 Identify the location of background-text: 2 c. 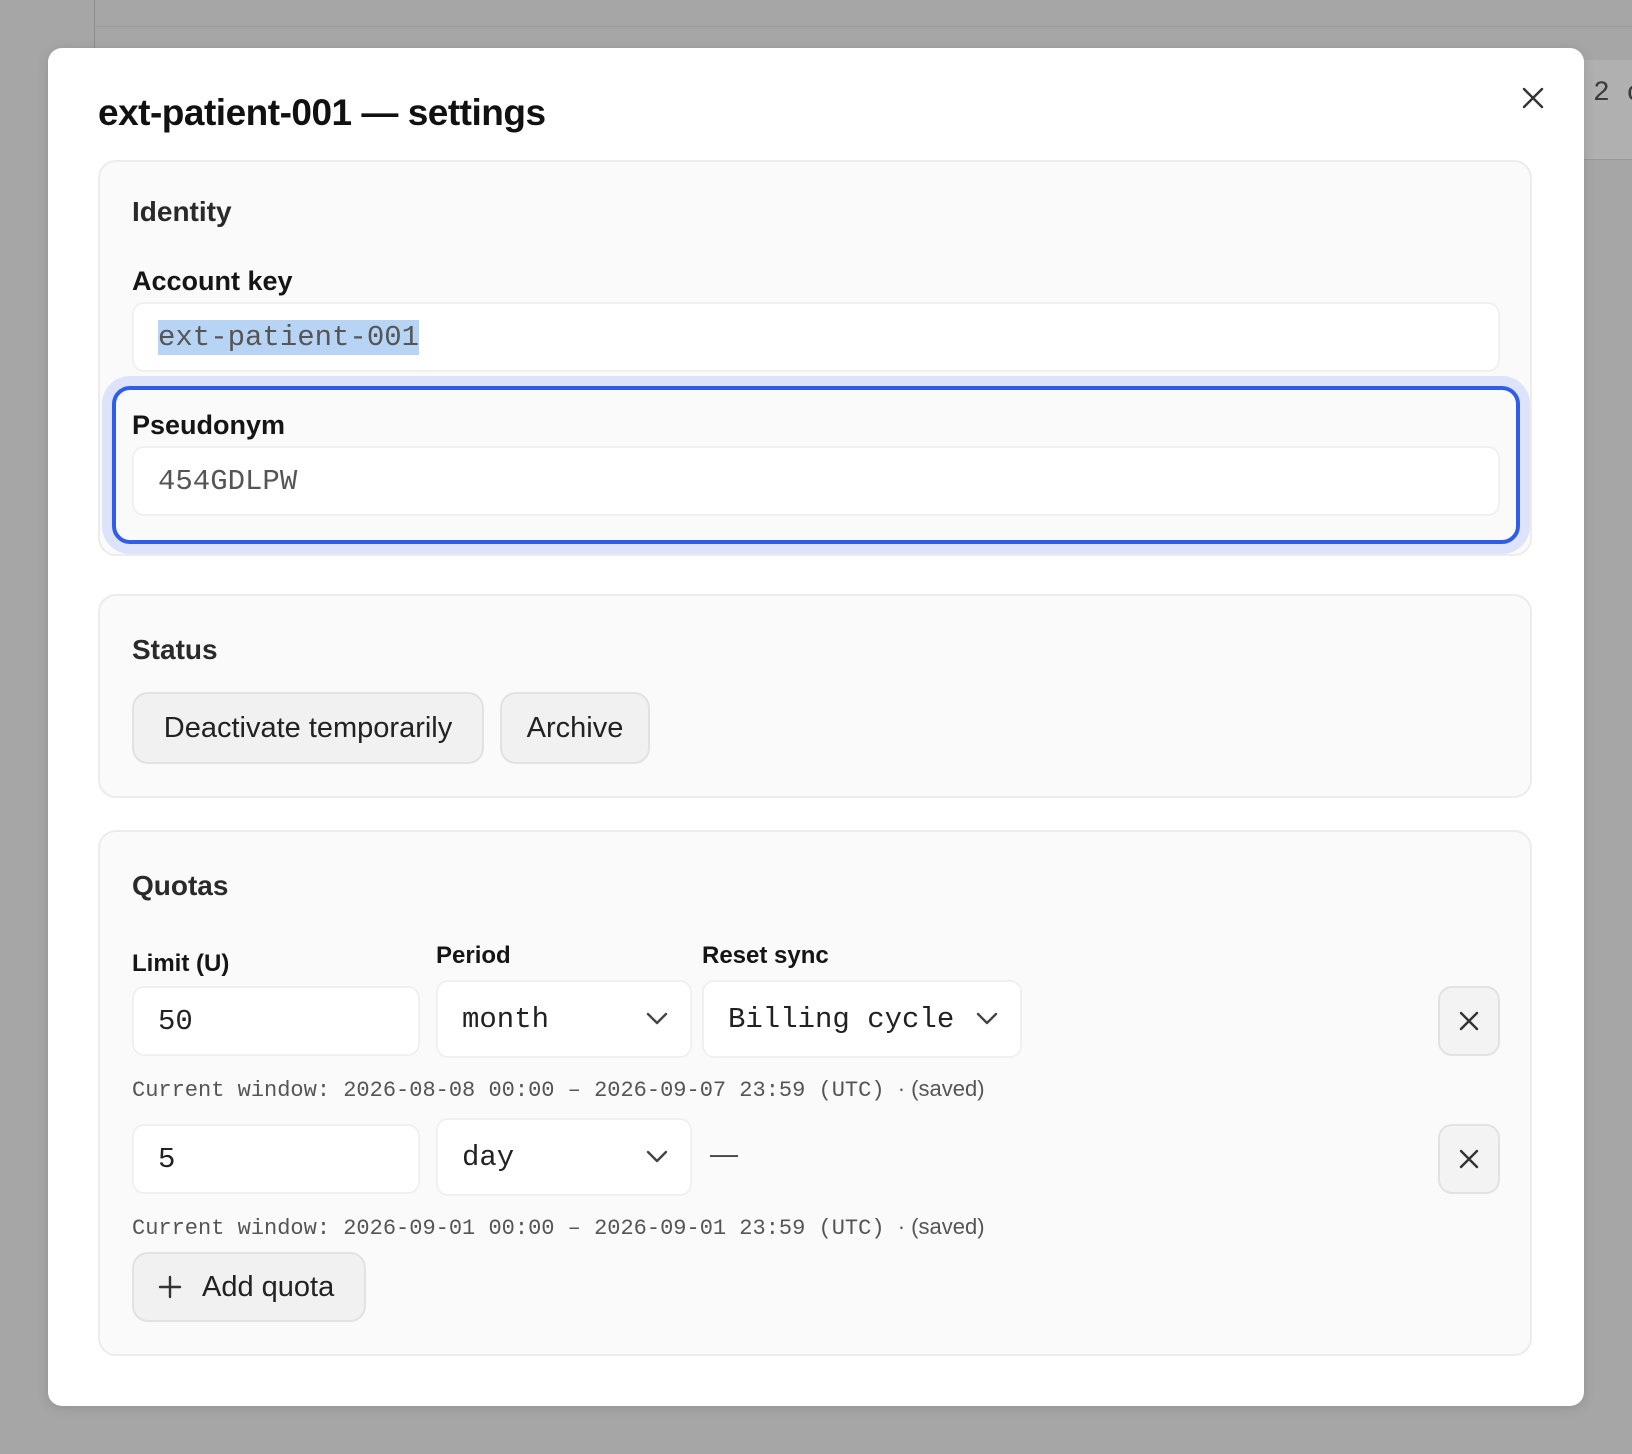
(1612, 93).